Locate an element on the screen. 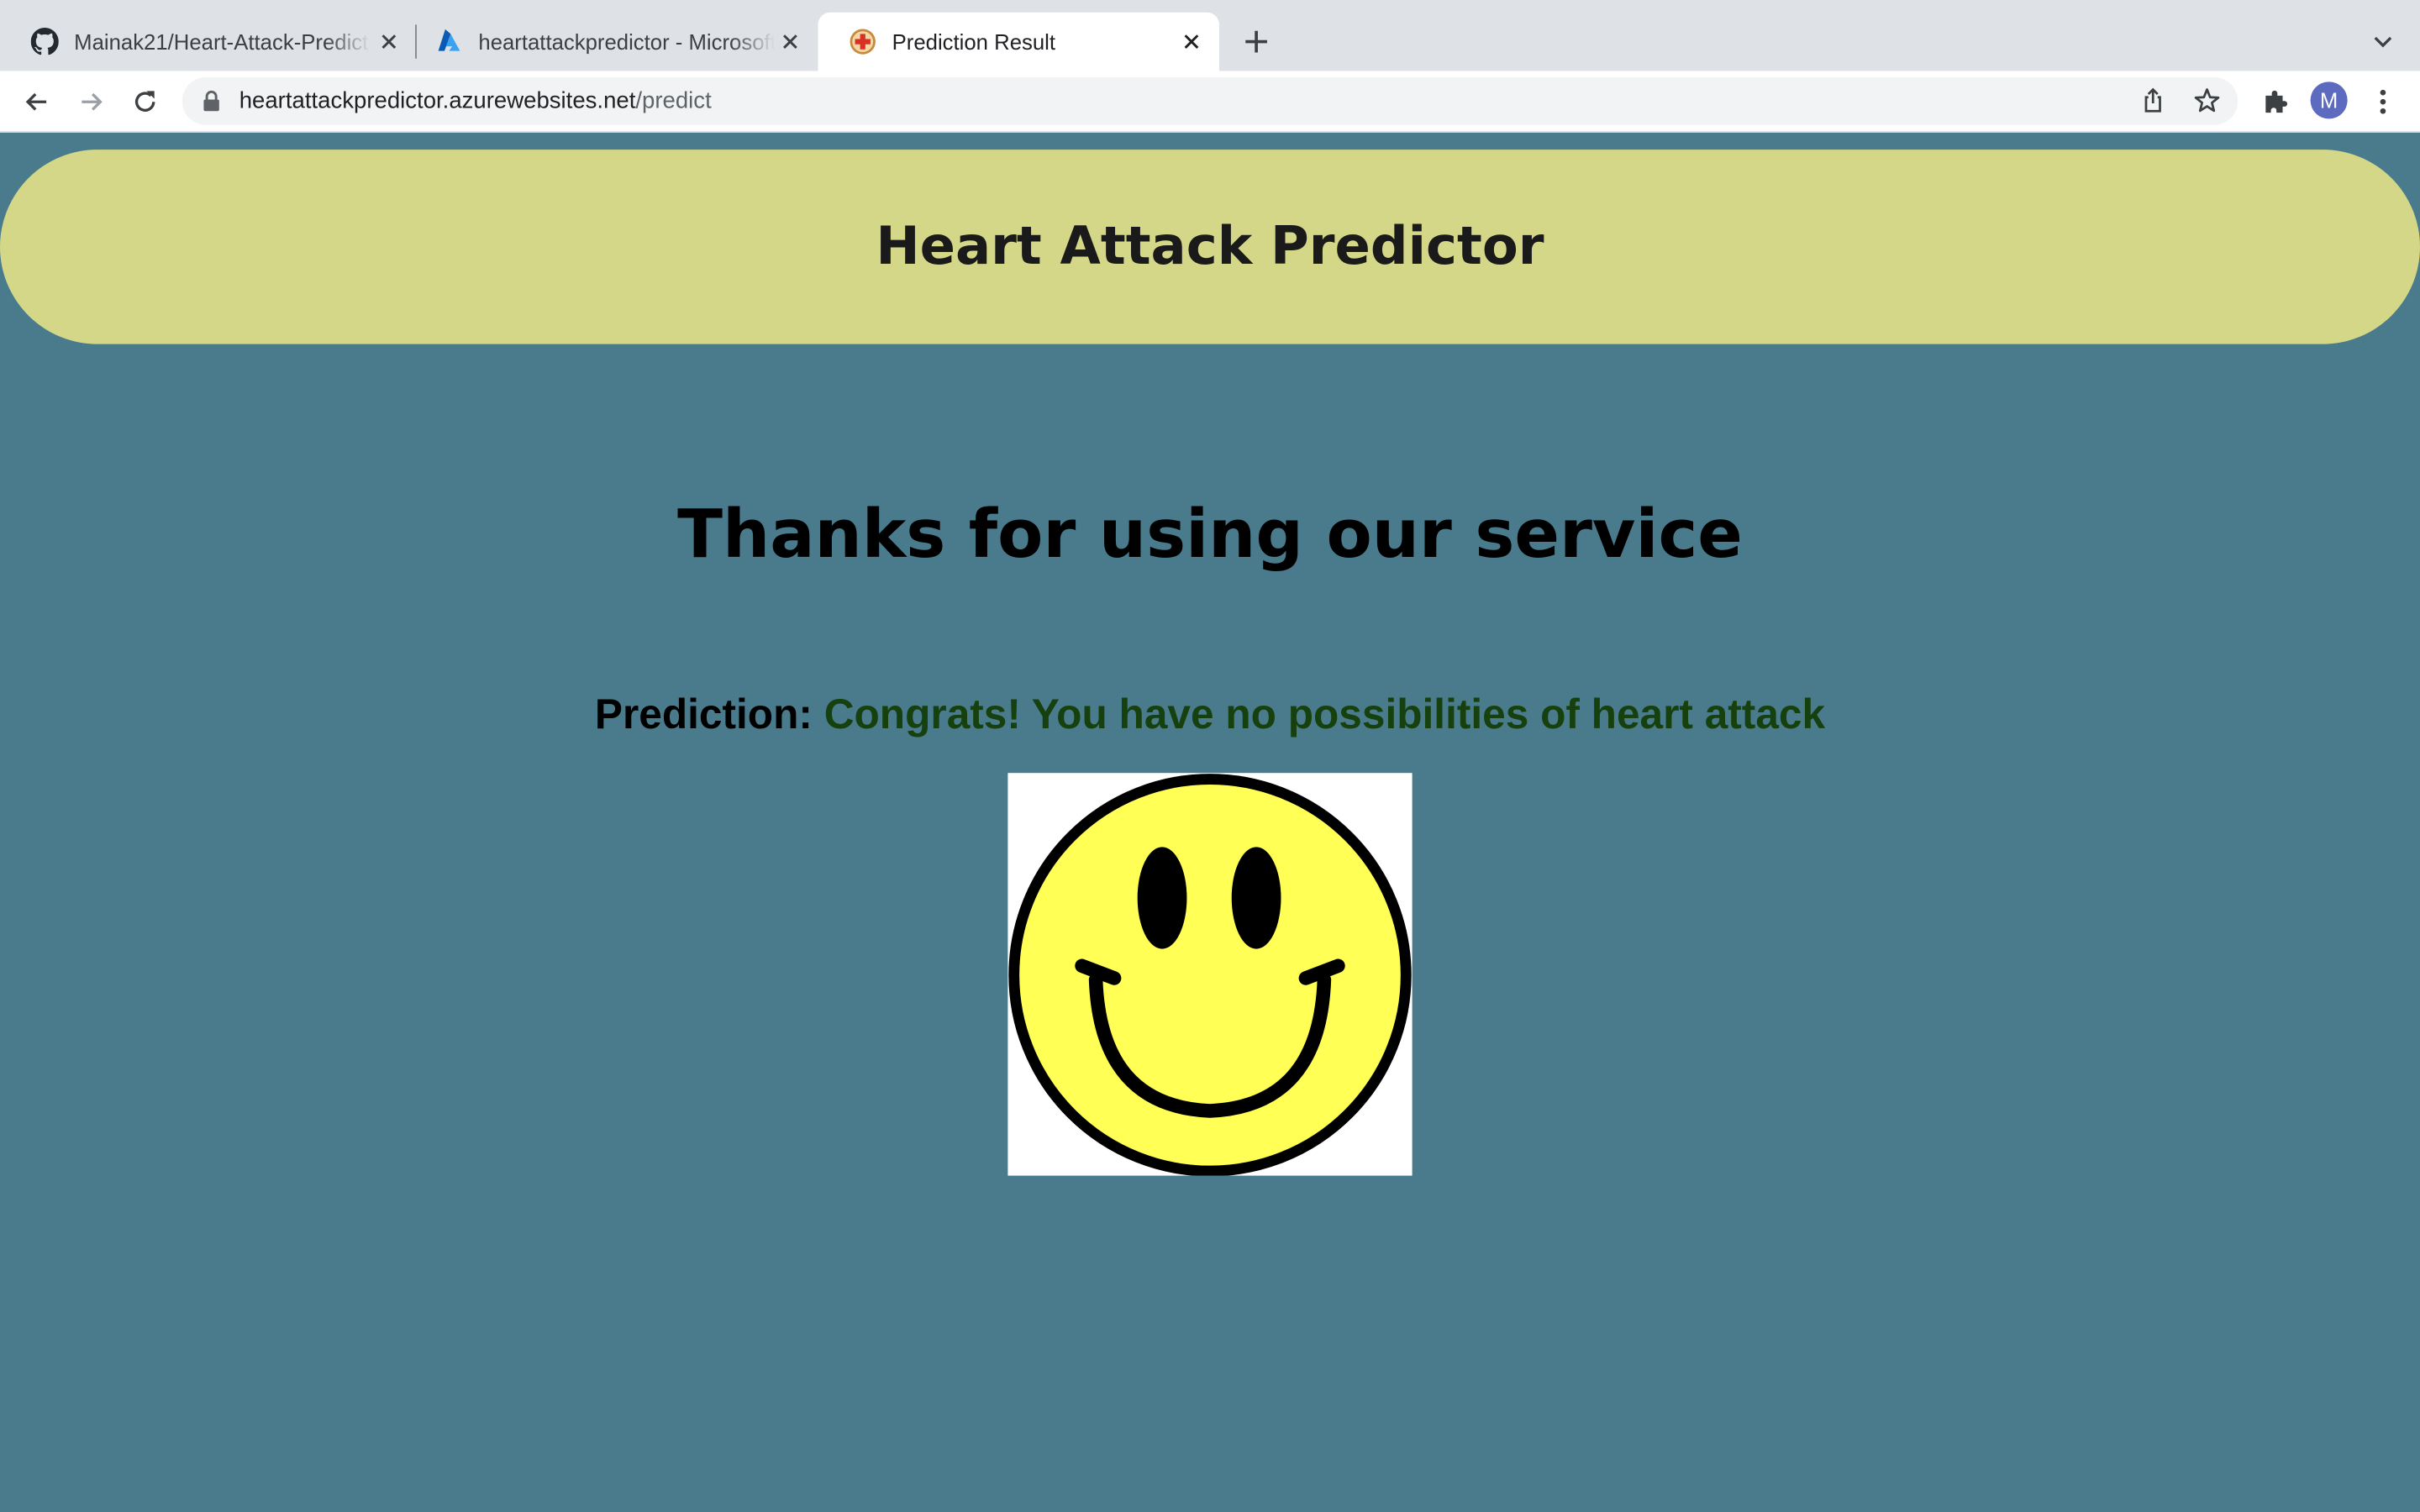 The image size is (2420, 1512). tab-prediction-result: Prediction Result is located at coordinates (1019, 41).